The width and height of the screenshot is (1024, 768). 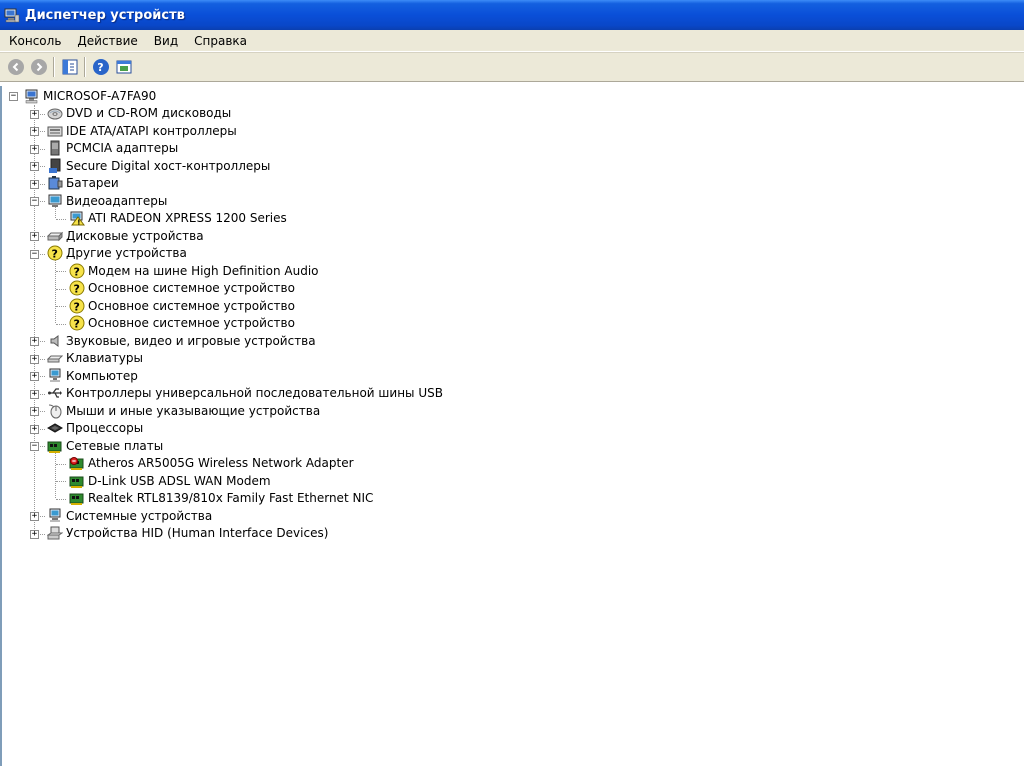 What do you see at coordinates (117, 200) in the screenshot?
I see `tree-item-label: Видеоадаптеры` at bounding box center [117, 200].